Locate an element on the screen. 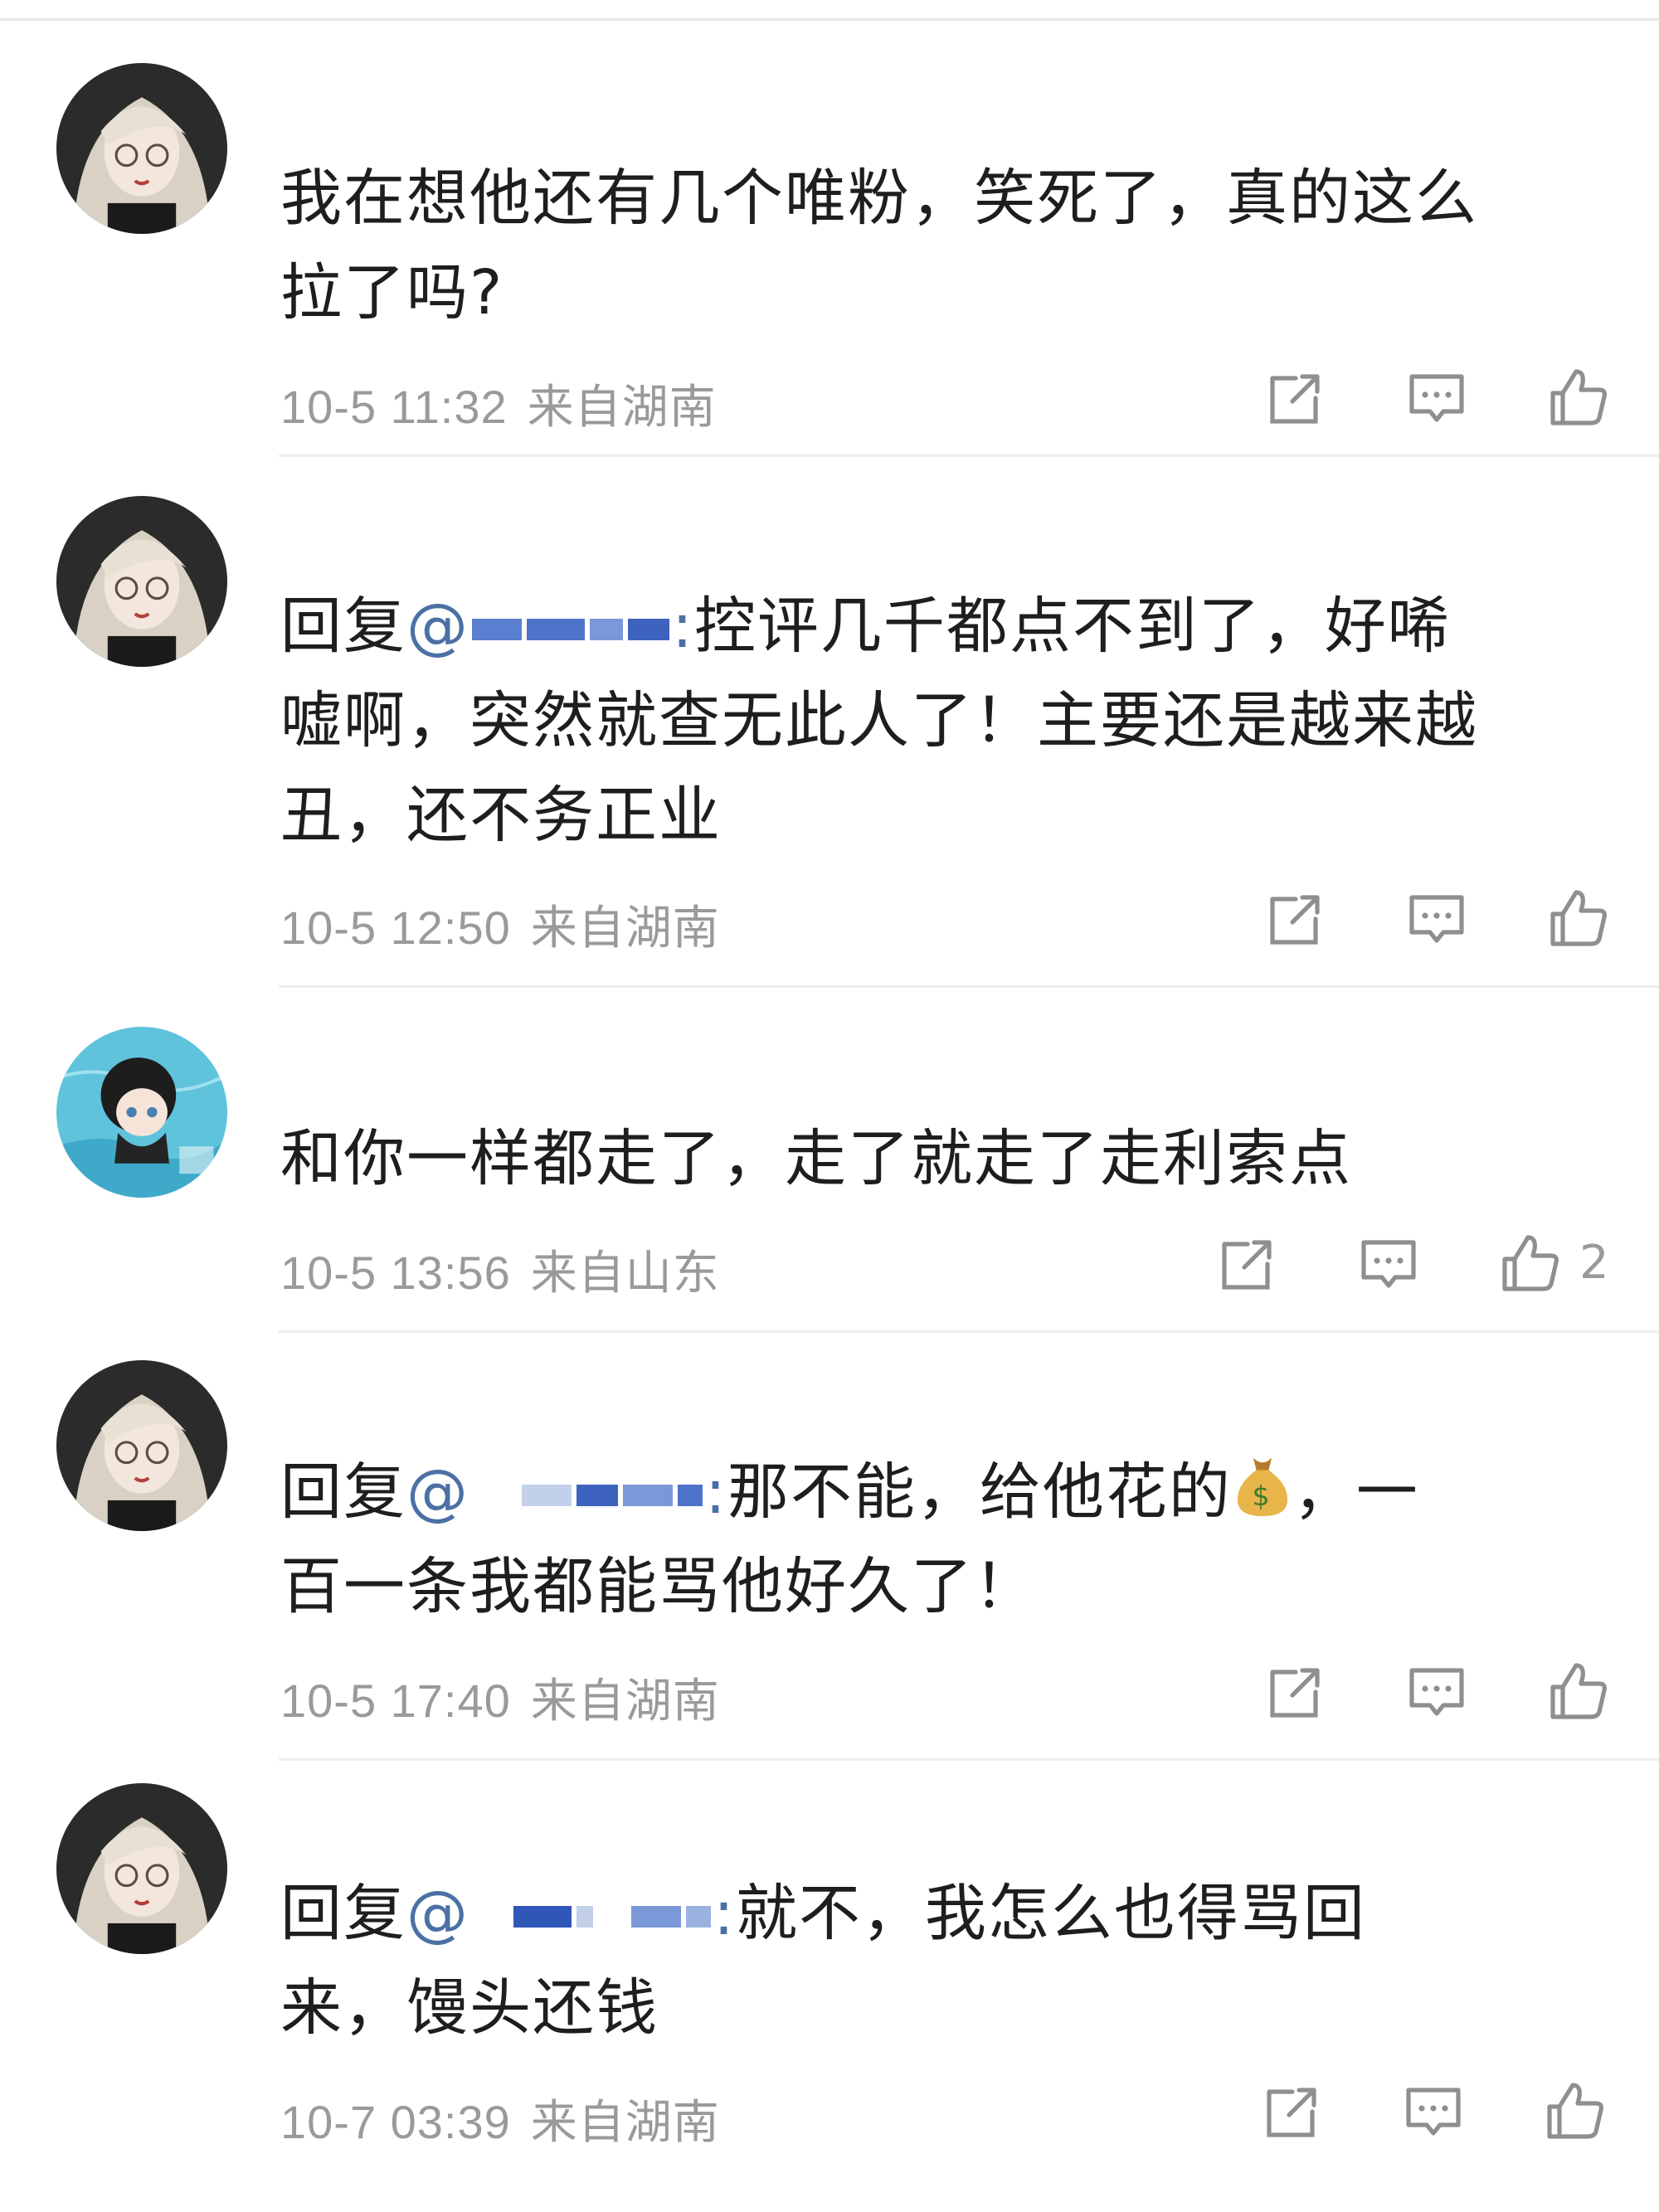 The height and width of the screenshot is (2212, 1659). comment-meta: 10-5 13:56 来自山东 is located at coordinates (500, 1269).